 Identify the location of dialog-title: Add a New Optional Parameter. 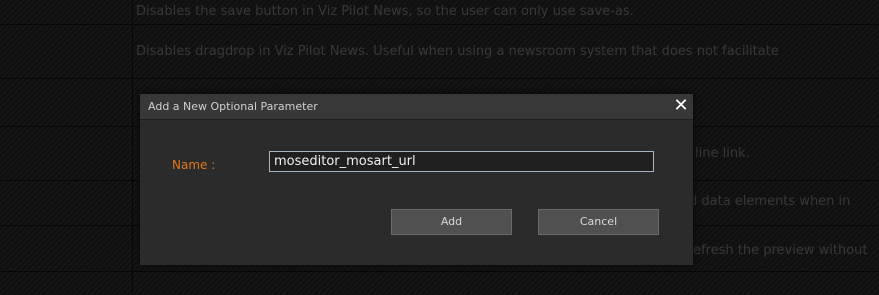
(233, 106).